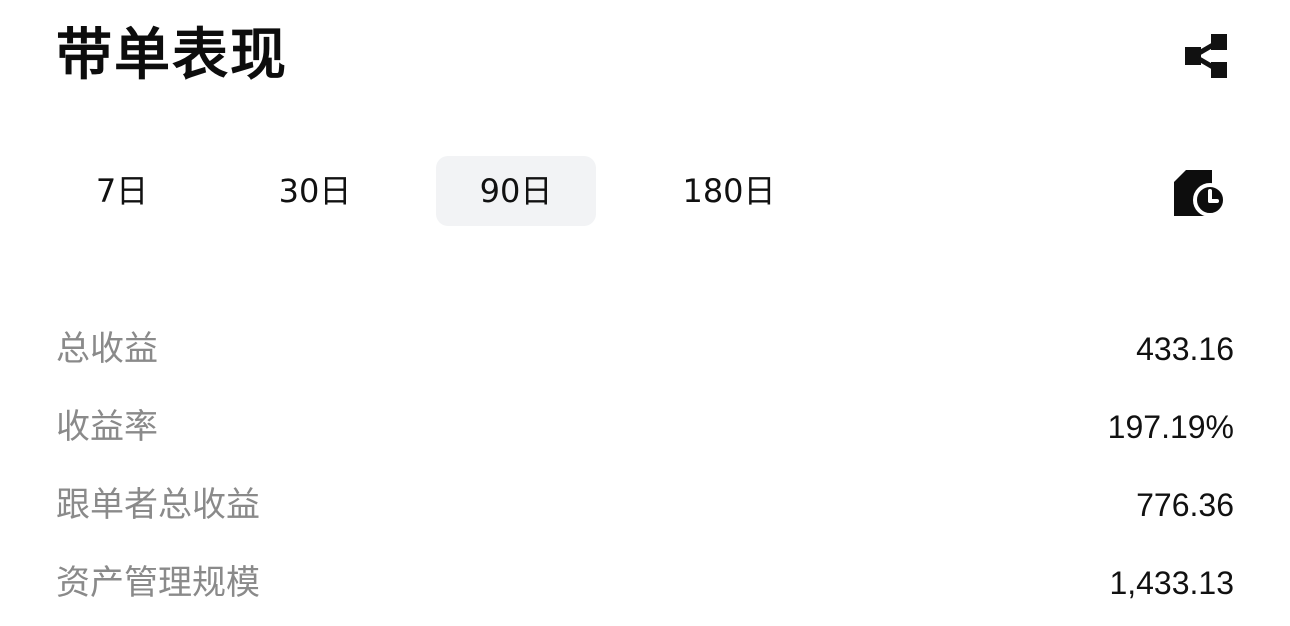 The height and width of the screenshot is (626, 1290). Describe the element at coordinates (645, 427) in the screenshot. I see `stat-row-return-rate: 收益率 197.19%` at that location.